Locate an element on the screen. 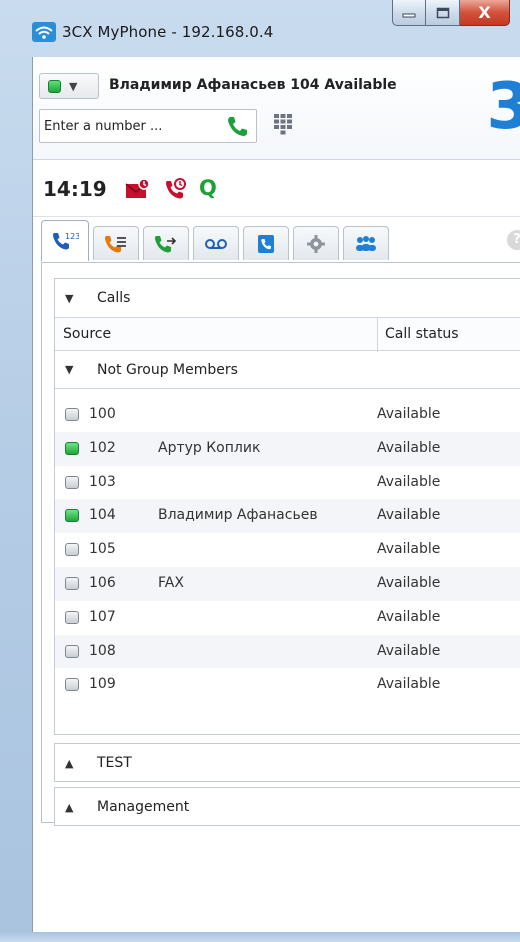 The height and width of the screenshot is (942, 520). table-row: 104 Владимир Афанасьев Available is located at coordinates (287, 516).